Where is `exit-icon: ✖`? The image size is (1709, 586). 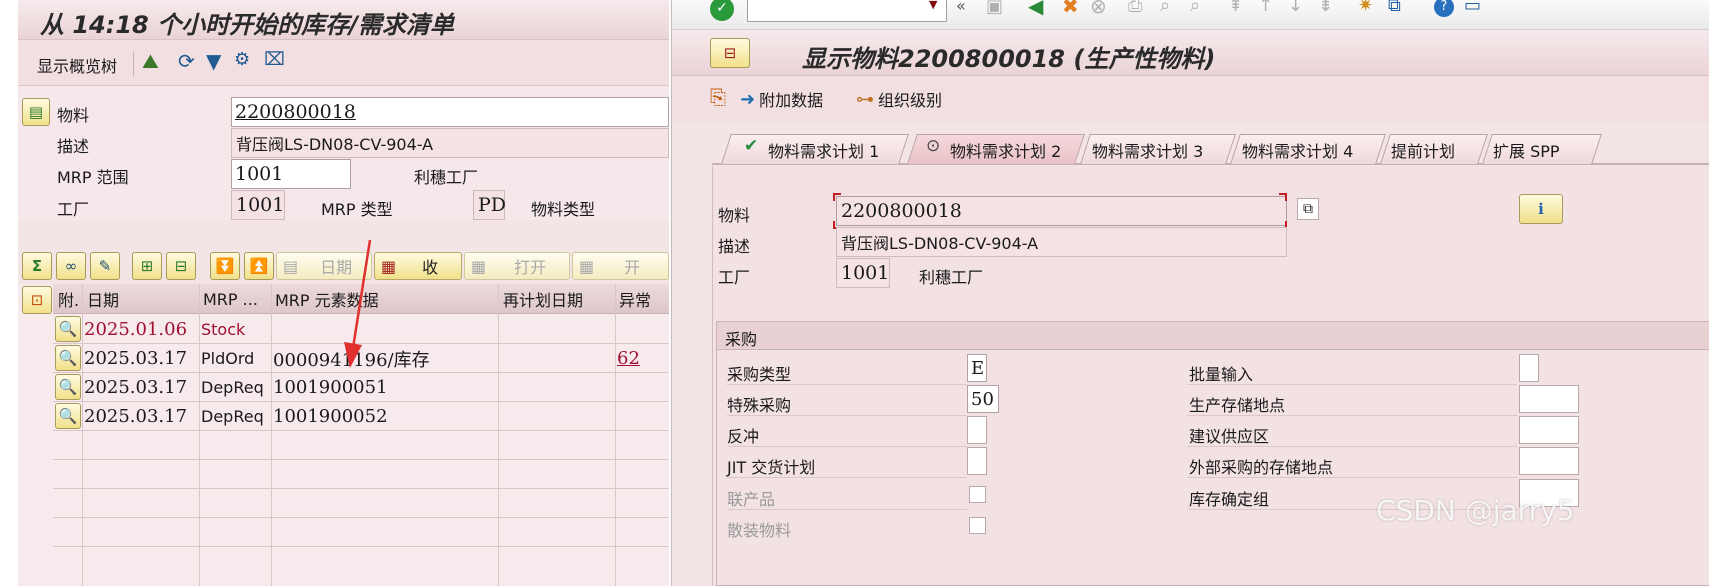 exit-icon: ✖ is located at coordinates (1070, 9).